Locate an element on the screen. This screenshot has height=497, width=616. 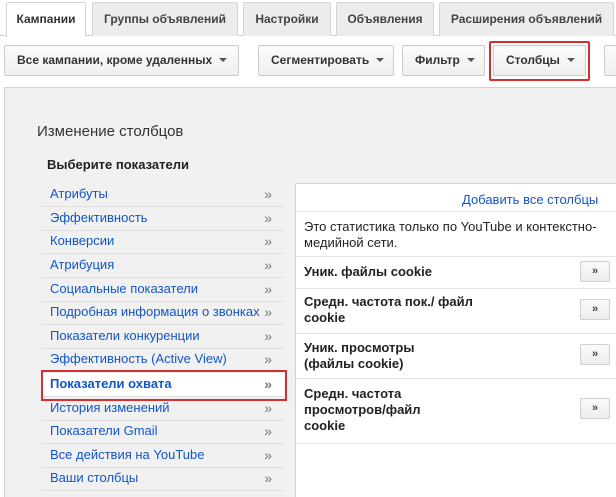
tab-ad-extensions: Расширения объявлений is located at coordinates (526, 19).